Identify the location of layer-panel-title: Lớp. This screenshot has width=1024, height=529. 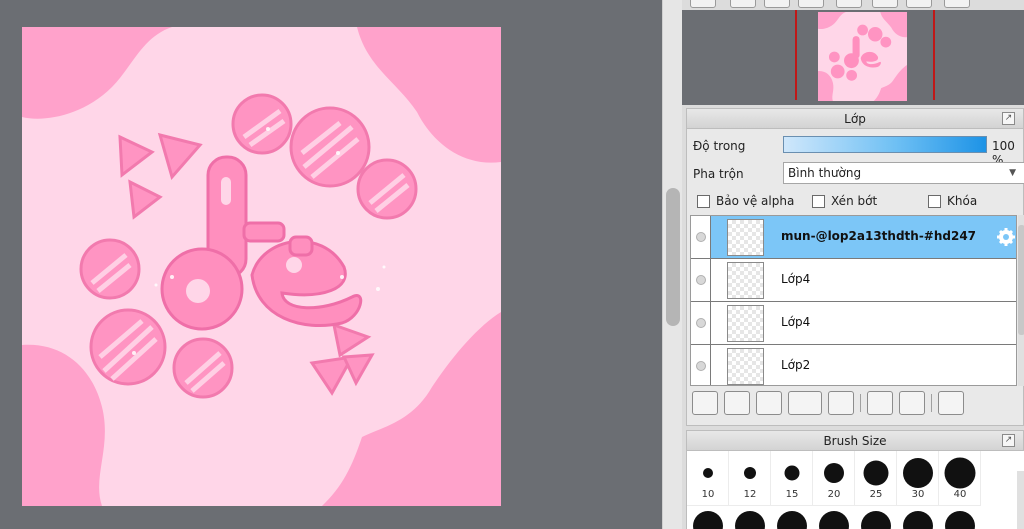
(855, 119).